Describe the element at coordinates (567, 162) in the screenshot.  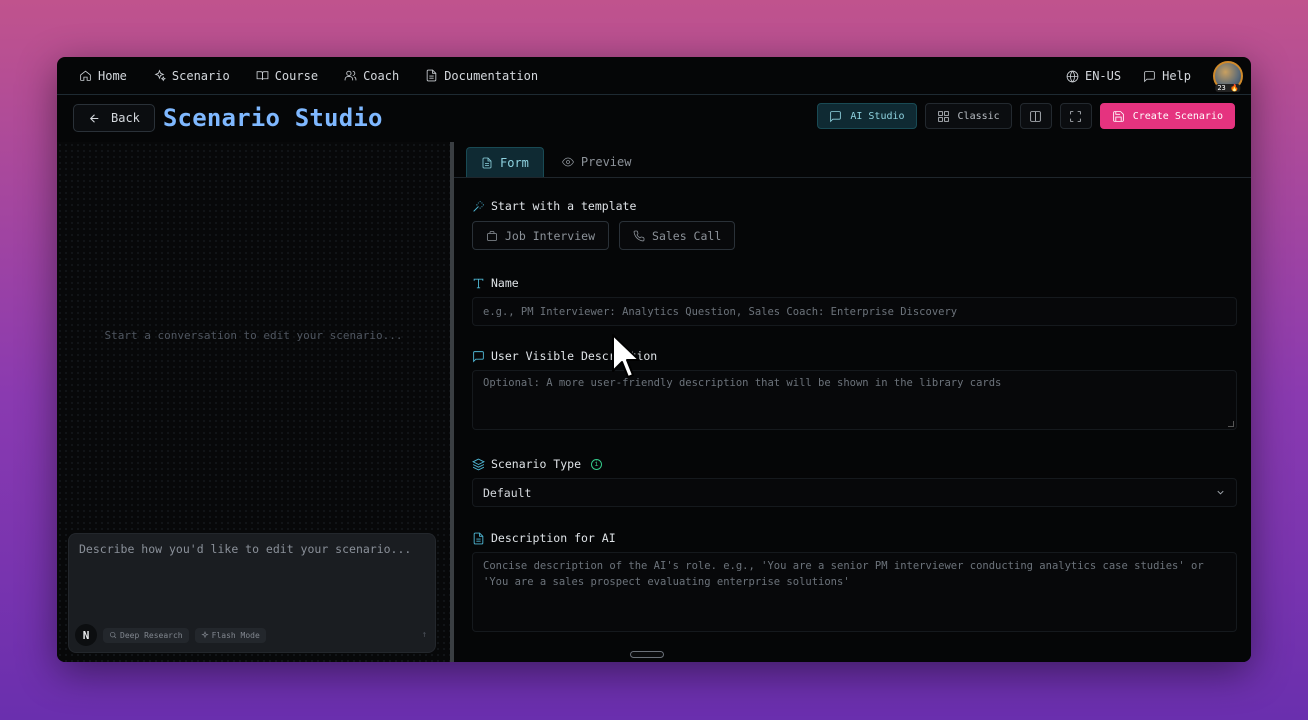
I see `eye-icon` at that location.